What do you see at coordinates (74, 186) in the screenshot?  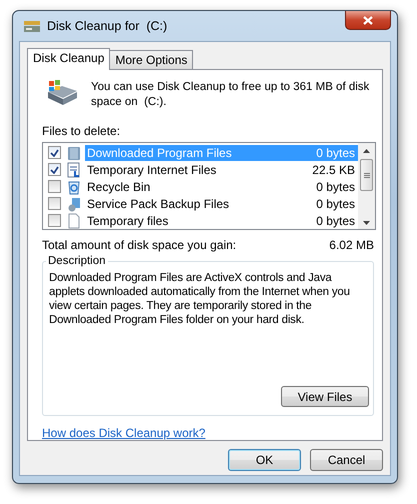 I see `recycle-bin-icon` at bounding box center [74, 186].